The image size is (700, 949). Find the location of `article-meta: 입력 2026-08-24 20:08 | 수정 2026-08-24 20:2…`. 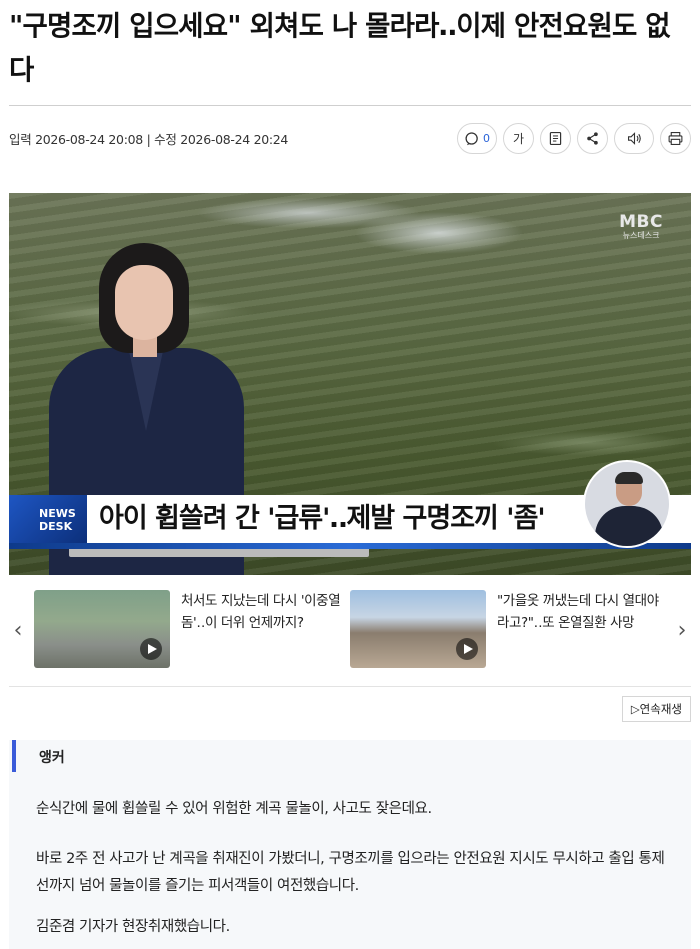

article-meta: 입력 2026-08-24 20:08 | 수정 2026-08-24 20:2… is located at coordinates (149, 139).